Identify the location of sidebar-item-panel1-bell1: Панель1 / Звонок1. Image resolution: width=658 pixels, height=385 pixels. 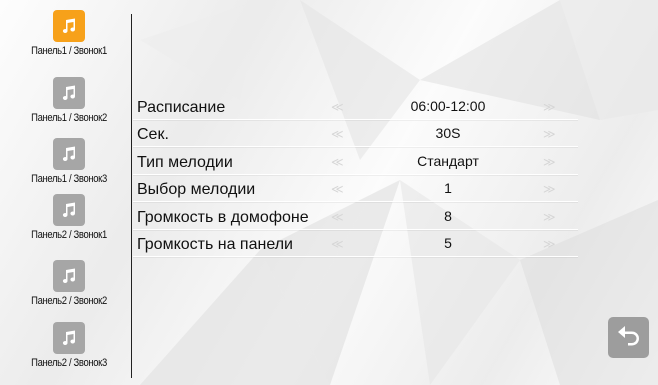
(69, 33).